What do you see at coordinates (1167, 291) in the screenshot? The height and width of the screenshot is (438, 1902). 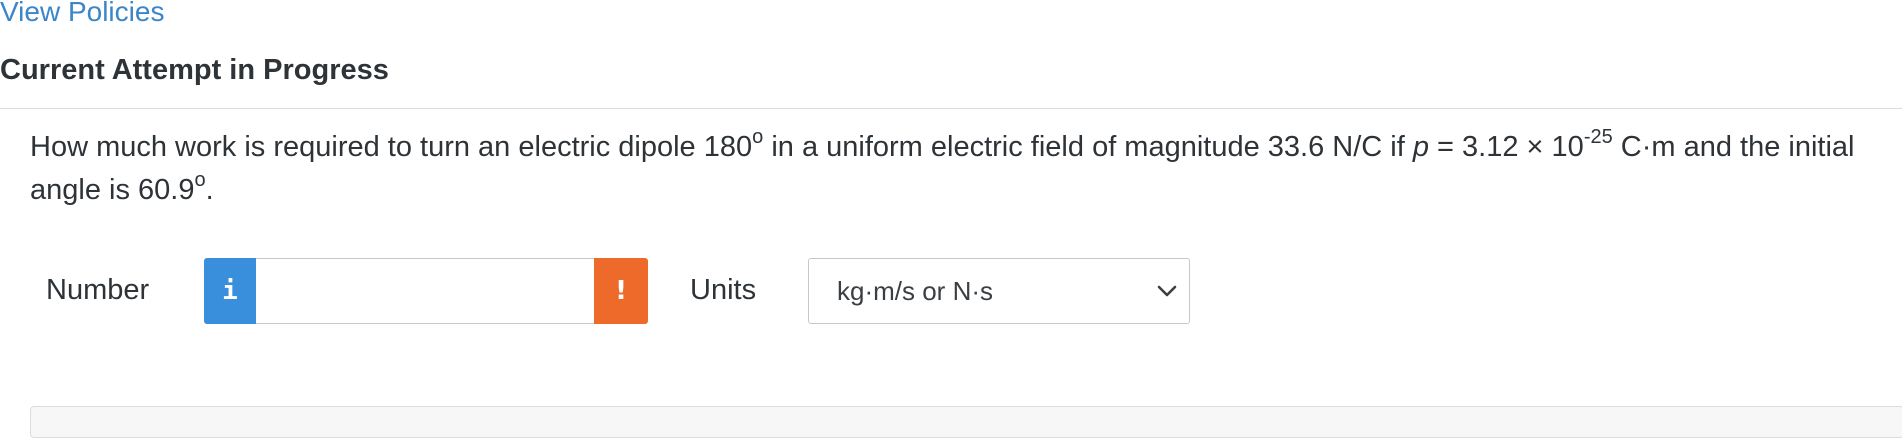 I see `chevron-down-icon` at bounding box center [1167, 291].